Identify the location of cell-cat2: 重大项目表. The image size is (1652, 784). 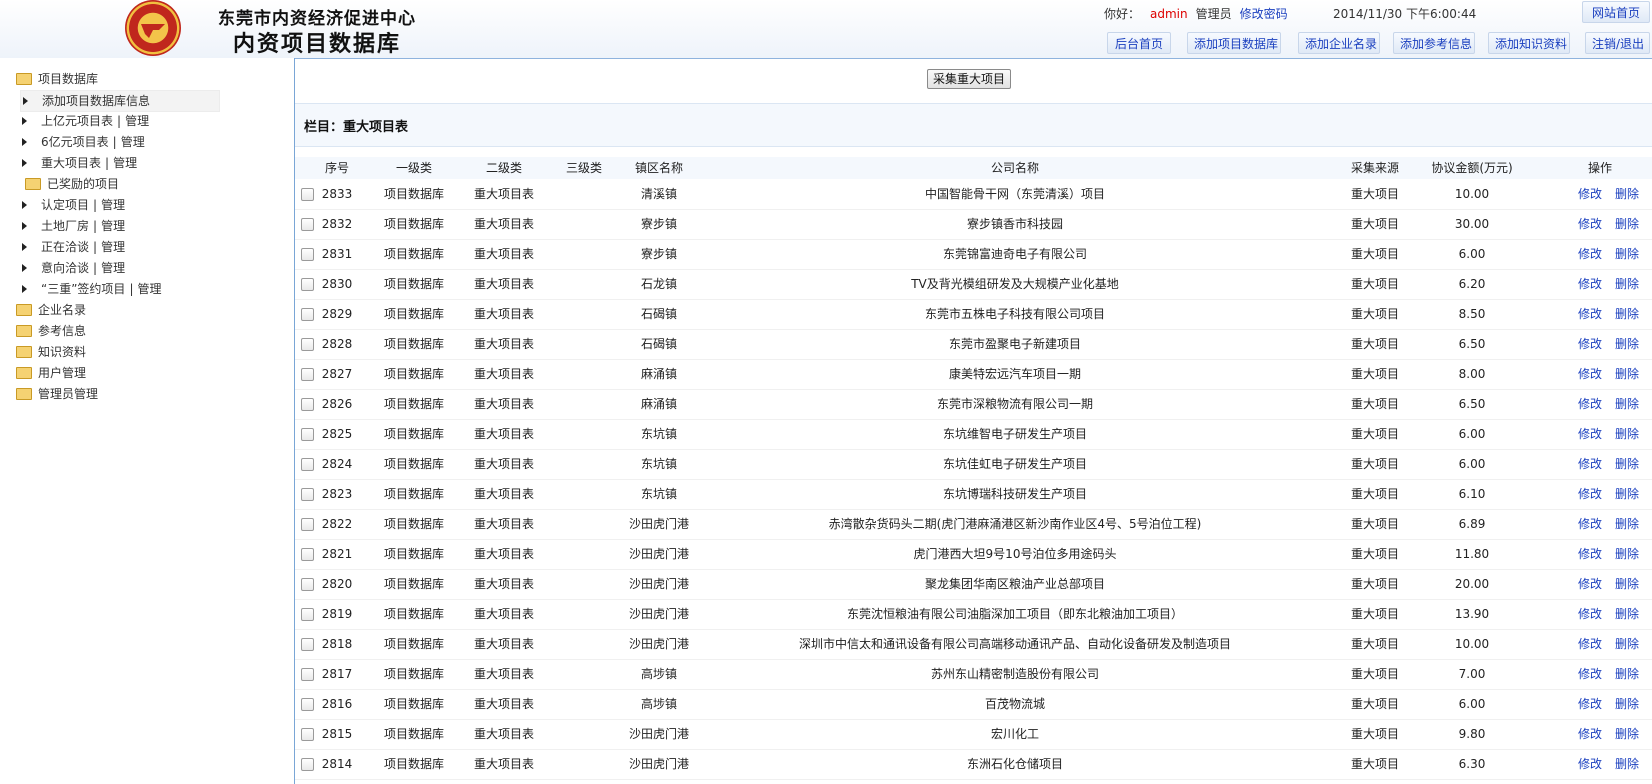
(503, 734).